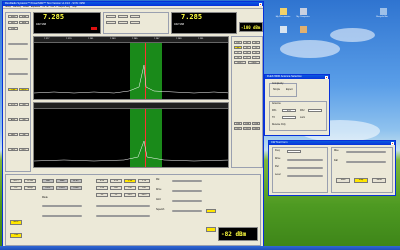  Describe the element at coordinates (238, 128) in the screenshot. I see `mode-cwl-button: CWL` at that location.